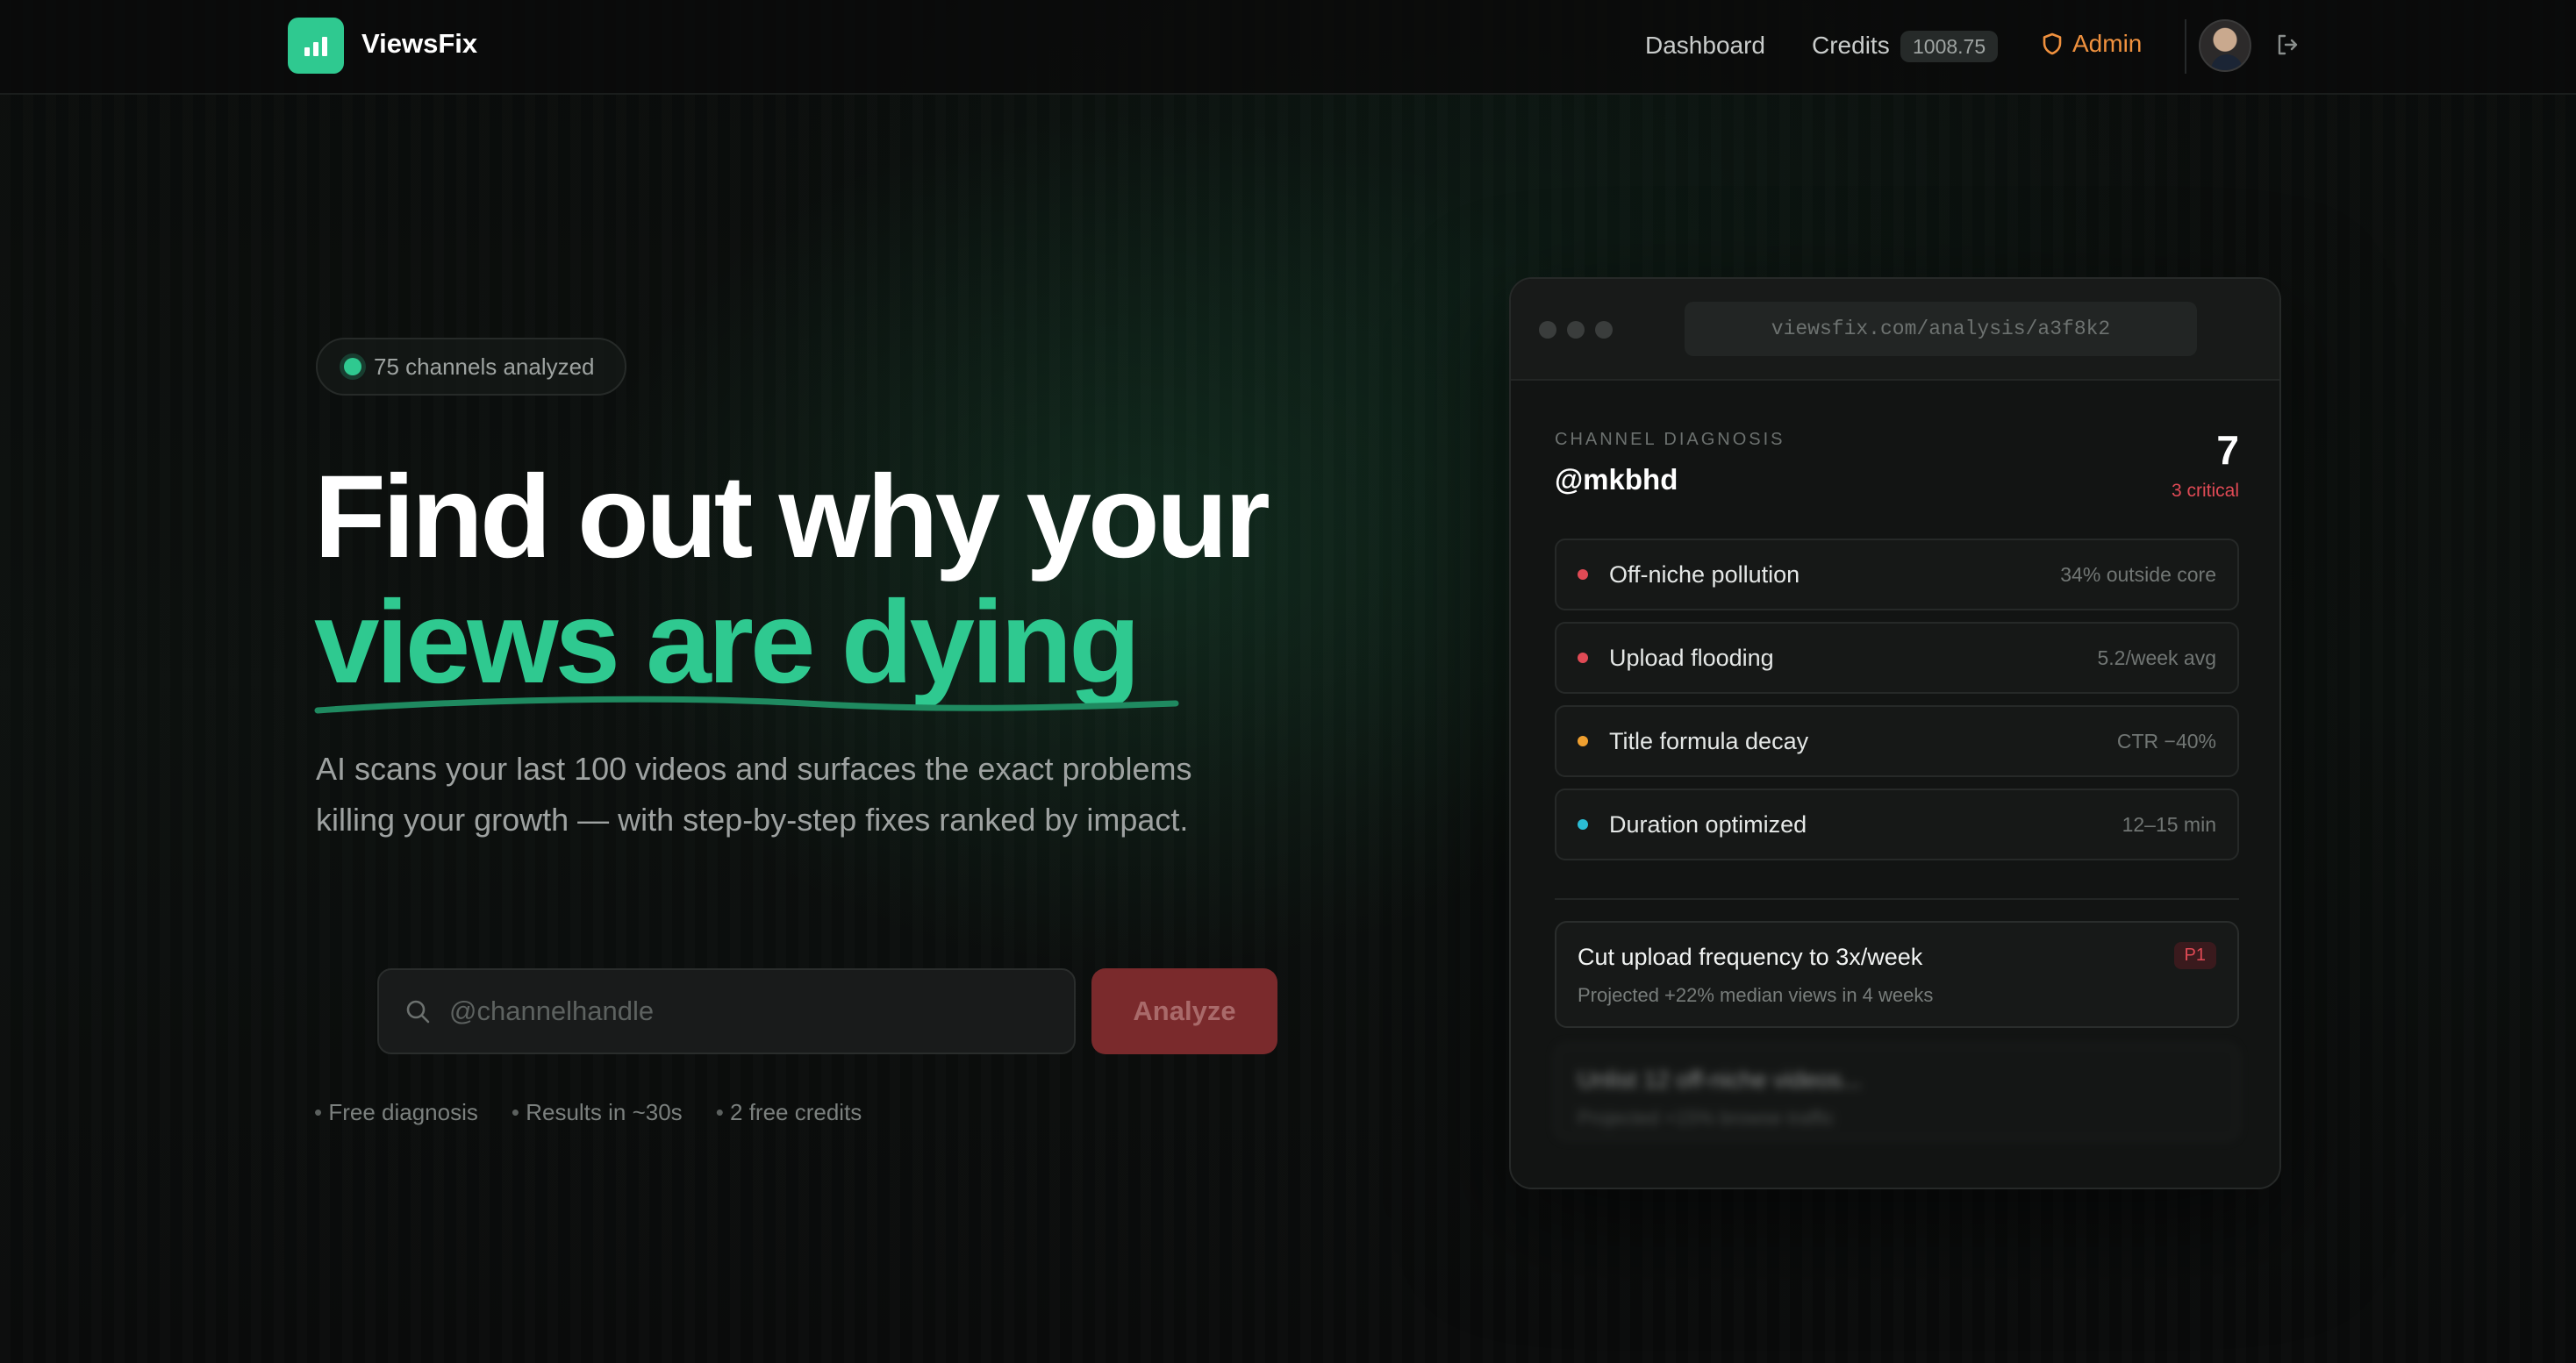 The height and width of the screenshot is (1363, 2576). I want to click on issue-metric: 5.2/week avg, so click(2156, 657).